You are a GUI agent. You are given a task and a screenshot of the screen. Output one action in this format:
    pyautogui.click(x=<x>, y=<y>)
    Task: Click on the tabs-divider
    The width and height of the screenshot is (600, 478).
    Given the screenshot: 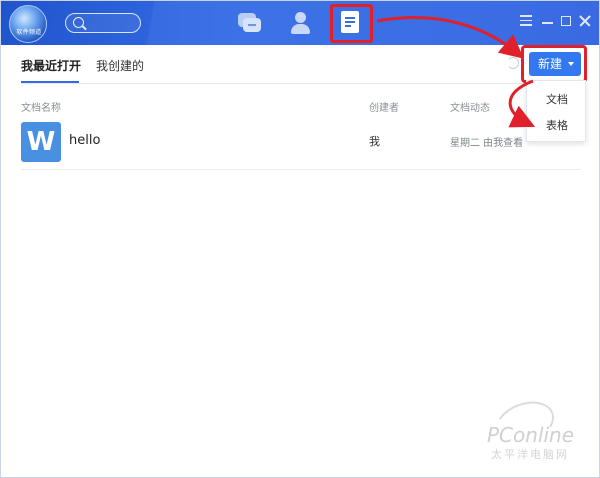 What is the action you would take?
    pyautogui.click(x=301, y=83)
    